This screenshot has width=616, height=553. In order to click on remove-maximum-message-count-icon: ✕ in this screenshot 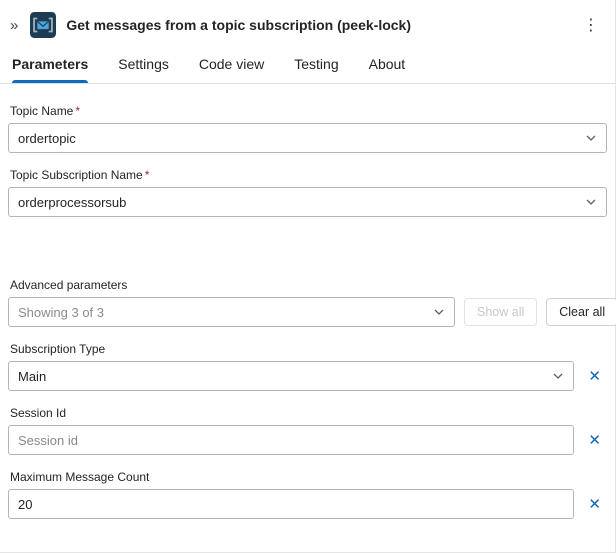, I will do `click(590, 504)`.